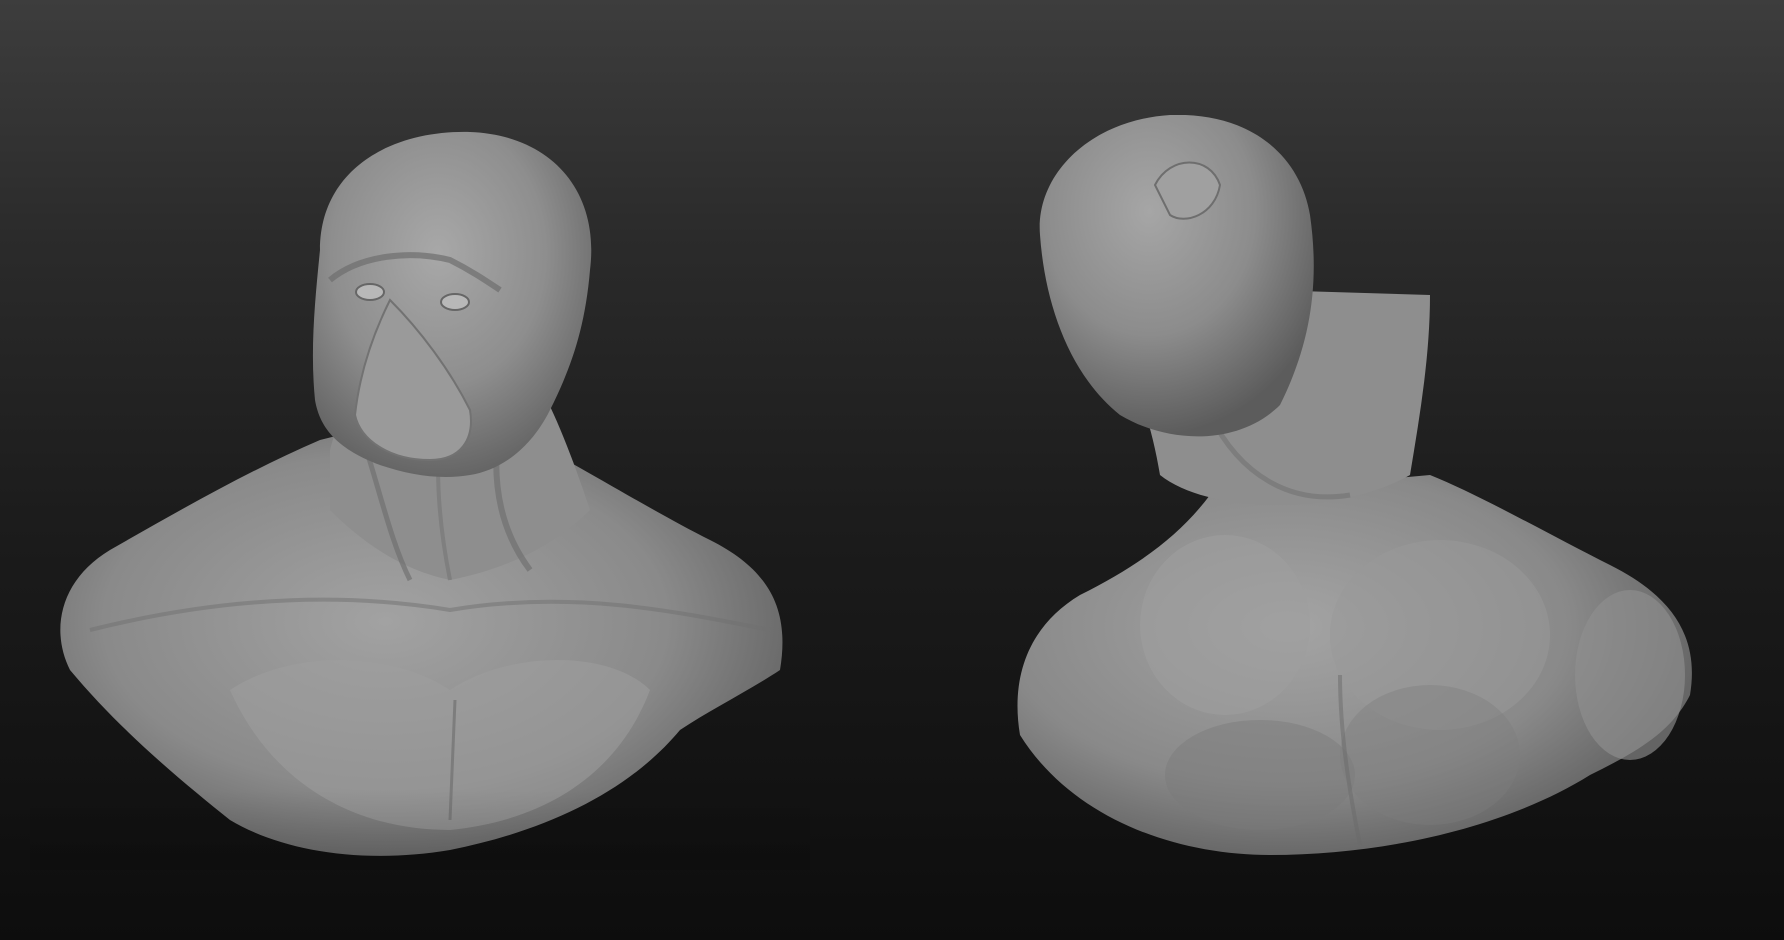 This screenshot has width=1784, height=940. What do you see at coordinates (455, 302) in the screenshot?
I see `right-eye` at bounding box center [455, 302].